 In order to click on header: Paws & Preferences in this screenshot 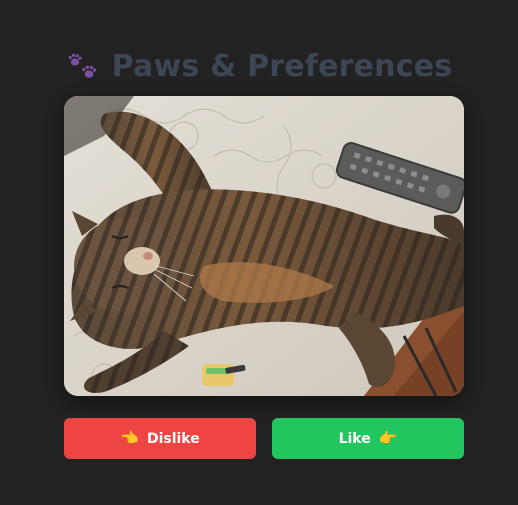, I will do `click(259, 66)`.